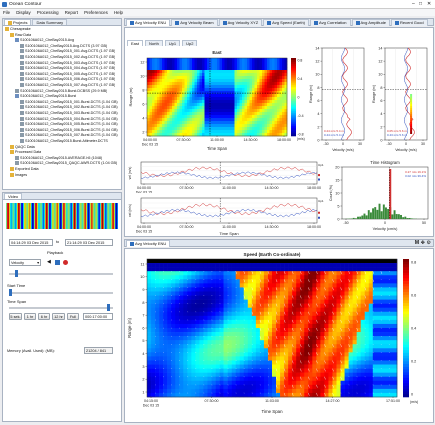  I want to click on tab-projects: Projects, so click(18, 22).